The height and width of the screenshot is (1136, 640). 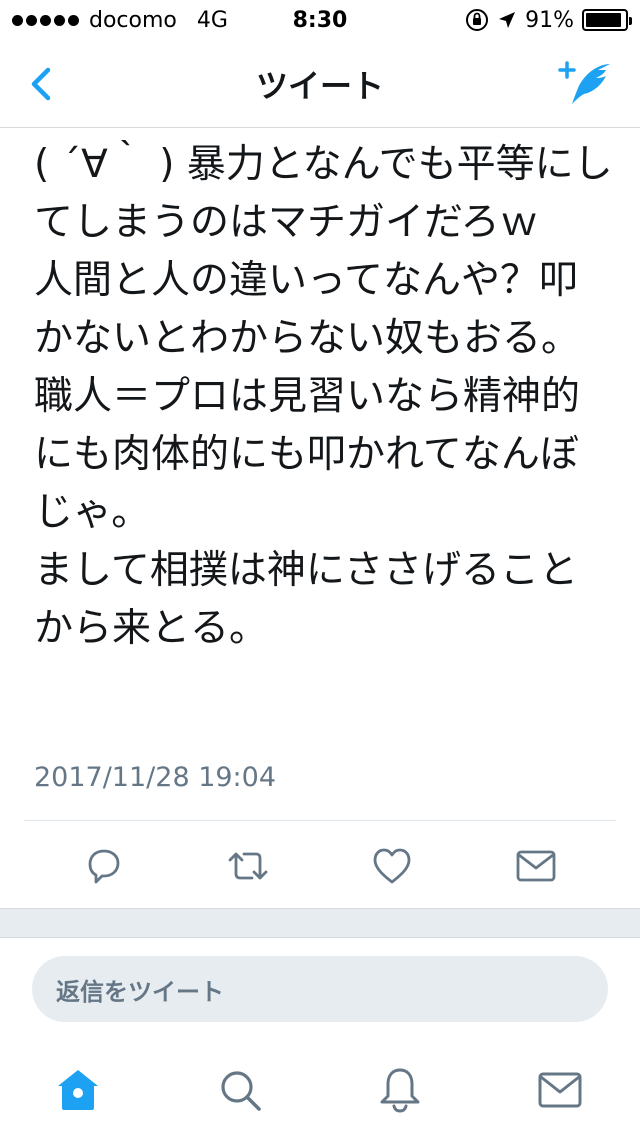 I want to click on chevron-left-icon, so click(x=42, y=84).